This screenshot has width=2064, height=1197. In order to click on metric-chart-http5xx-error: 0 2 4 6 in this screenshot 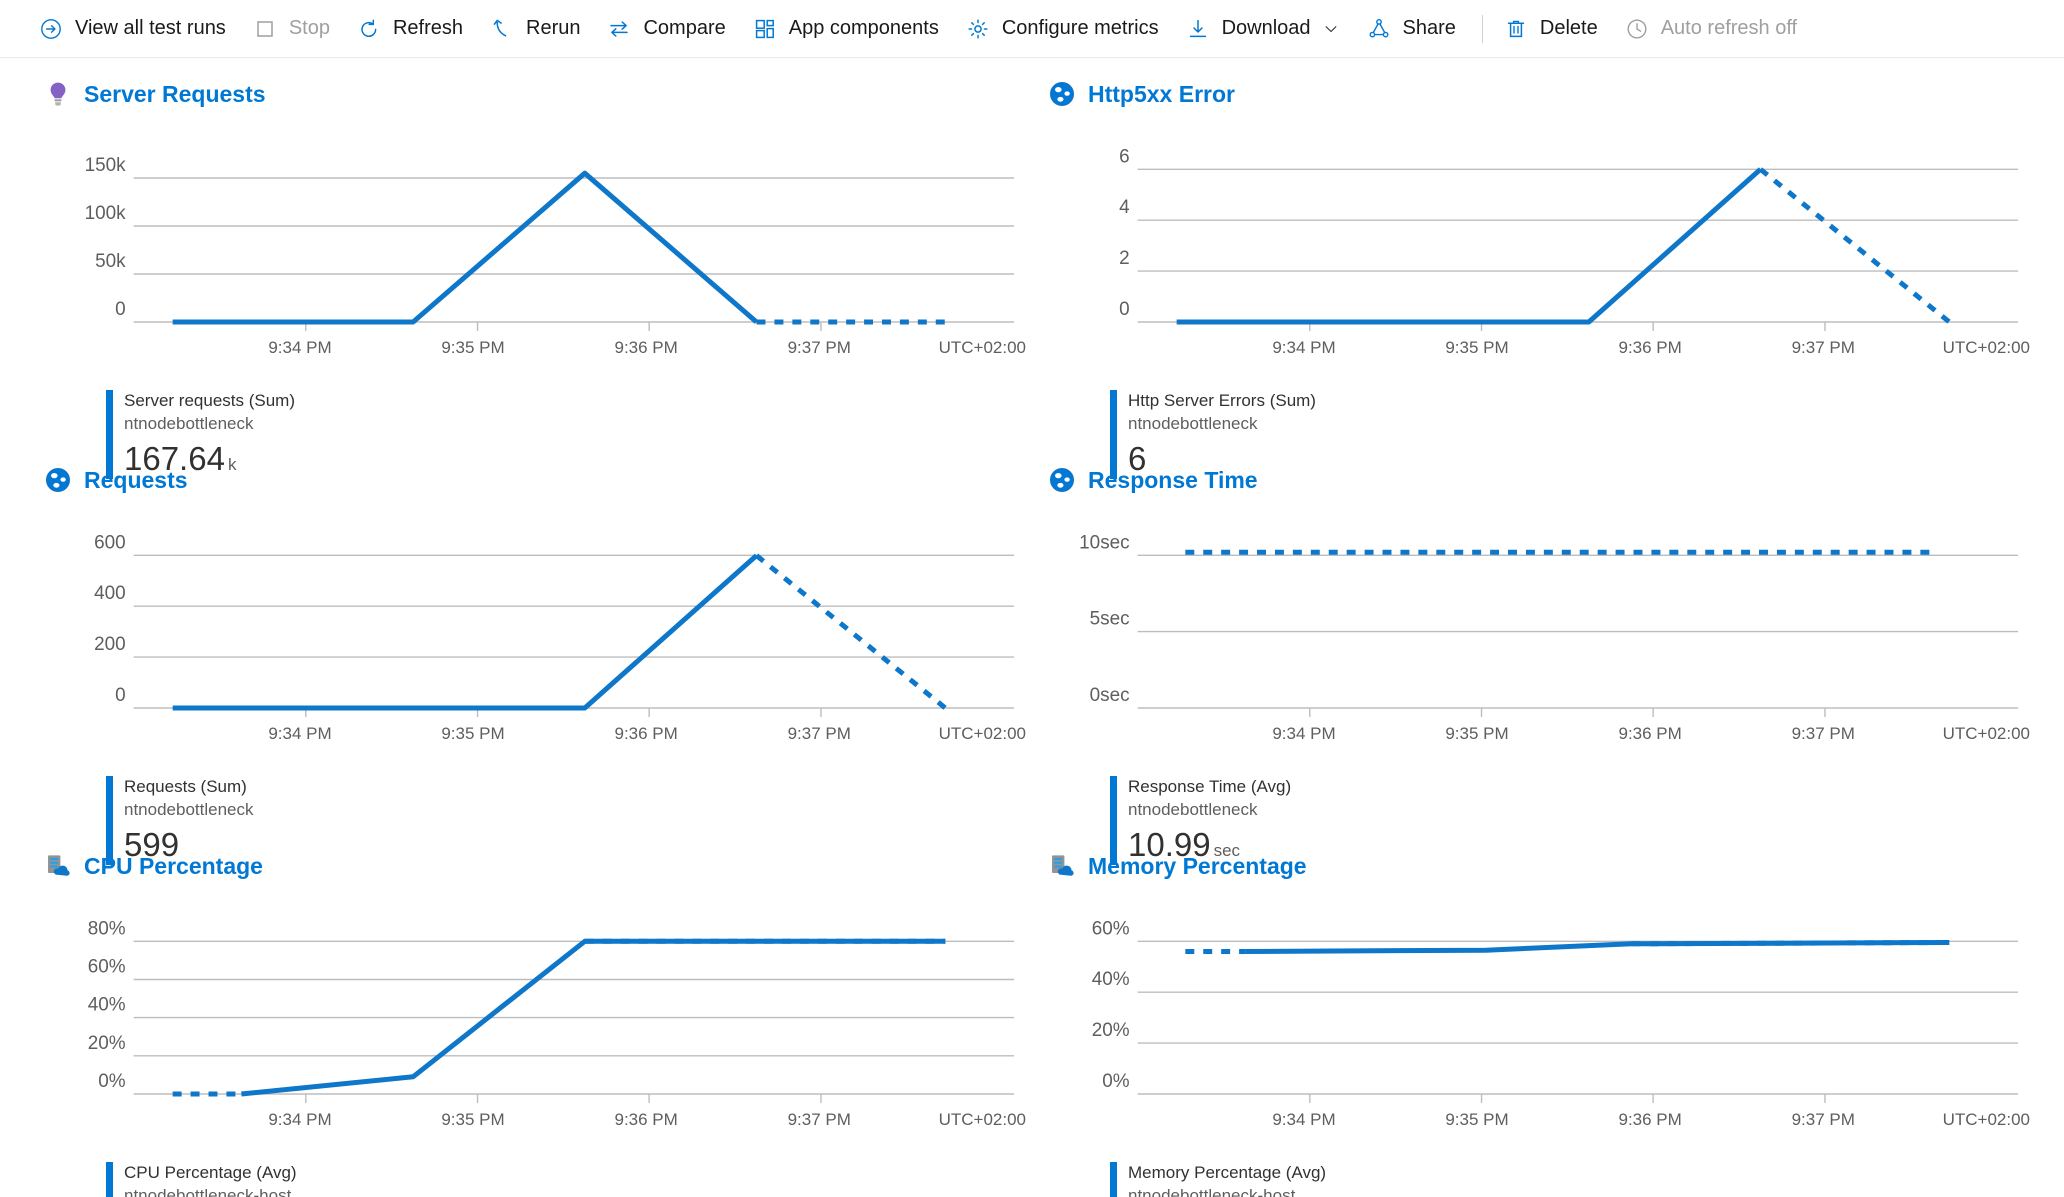, I will do `click(1534, 237)`.